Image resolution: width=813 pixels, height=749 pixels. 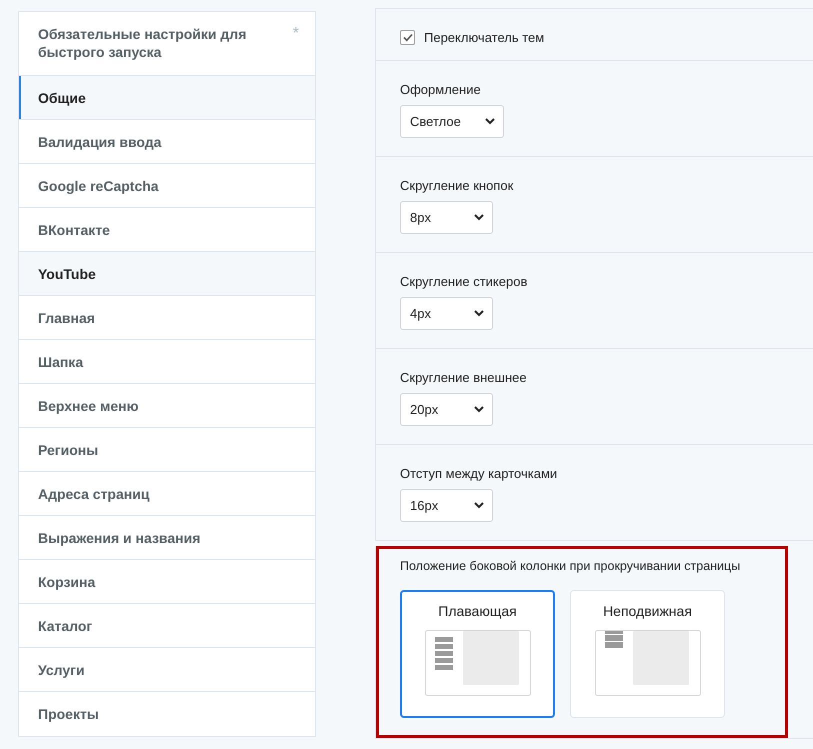 I want to click on option-label: Неподвижная, so click(x=647, y=611).